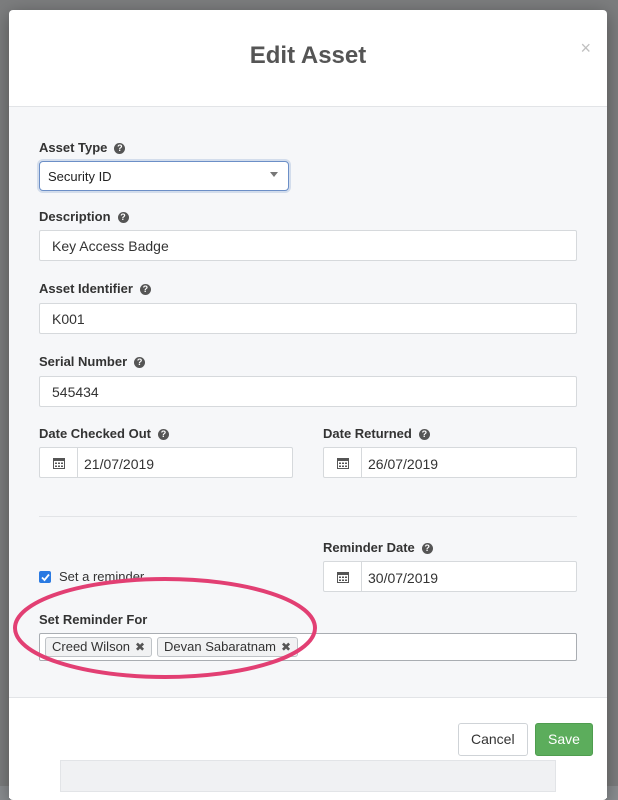  Describe the element at coordinates (84, 216) in the screenshot. I see `description-label: Description?` at that location.